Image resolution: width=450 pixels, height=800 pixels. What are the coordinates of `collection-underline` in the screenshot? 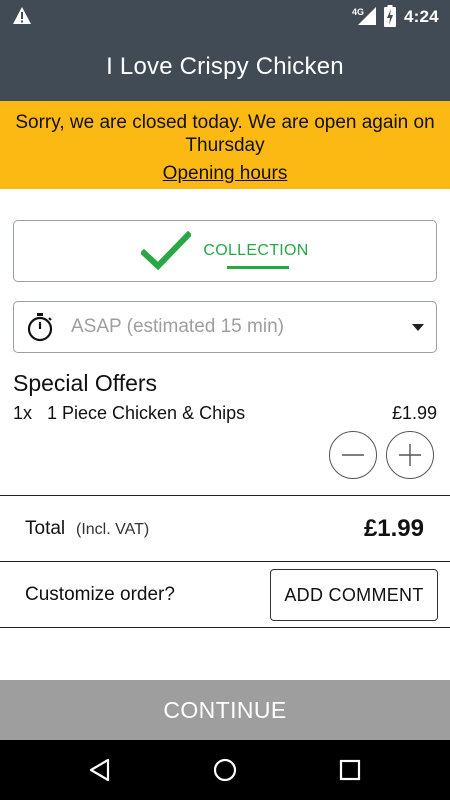 It's located at (258, 267).